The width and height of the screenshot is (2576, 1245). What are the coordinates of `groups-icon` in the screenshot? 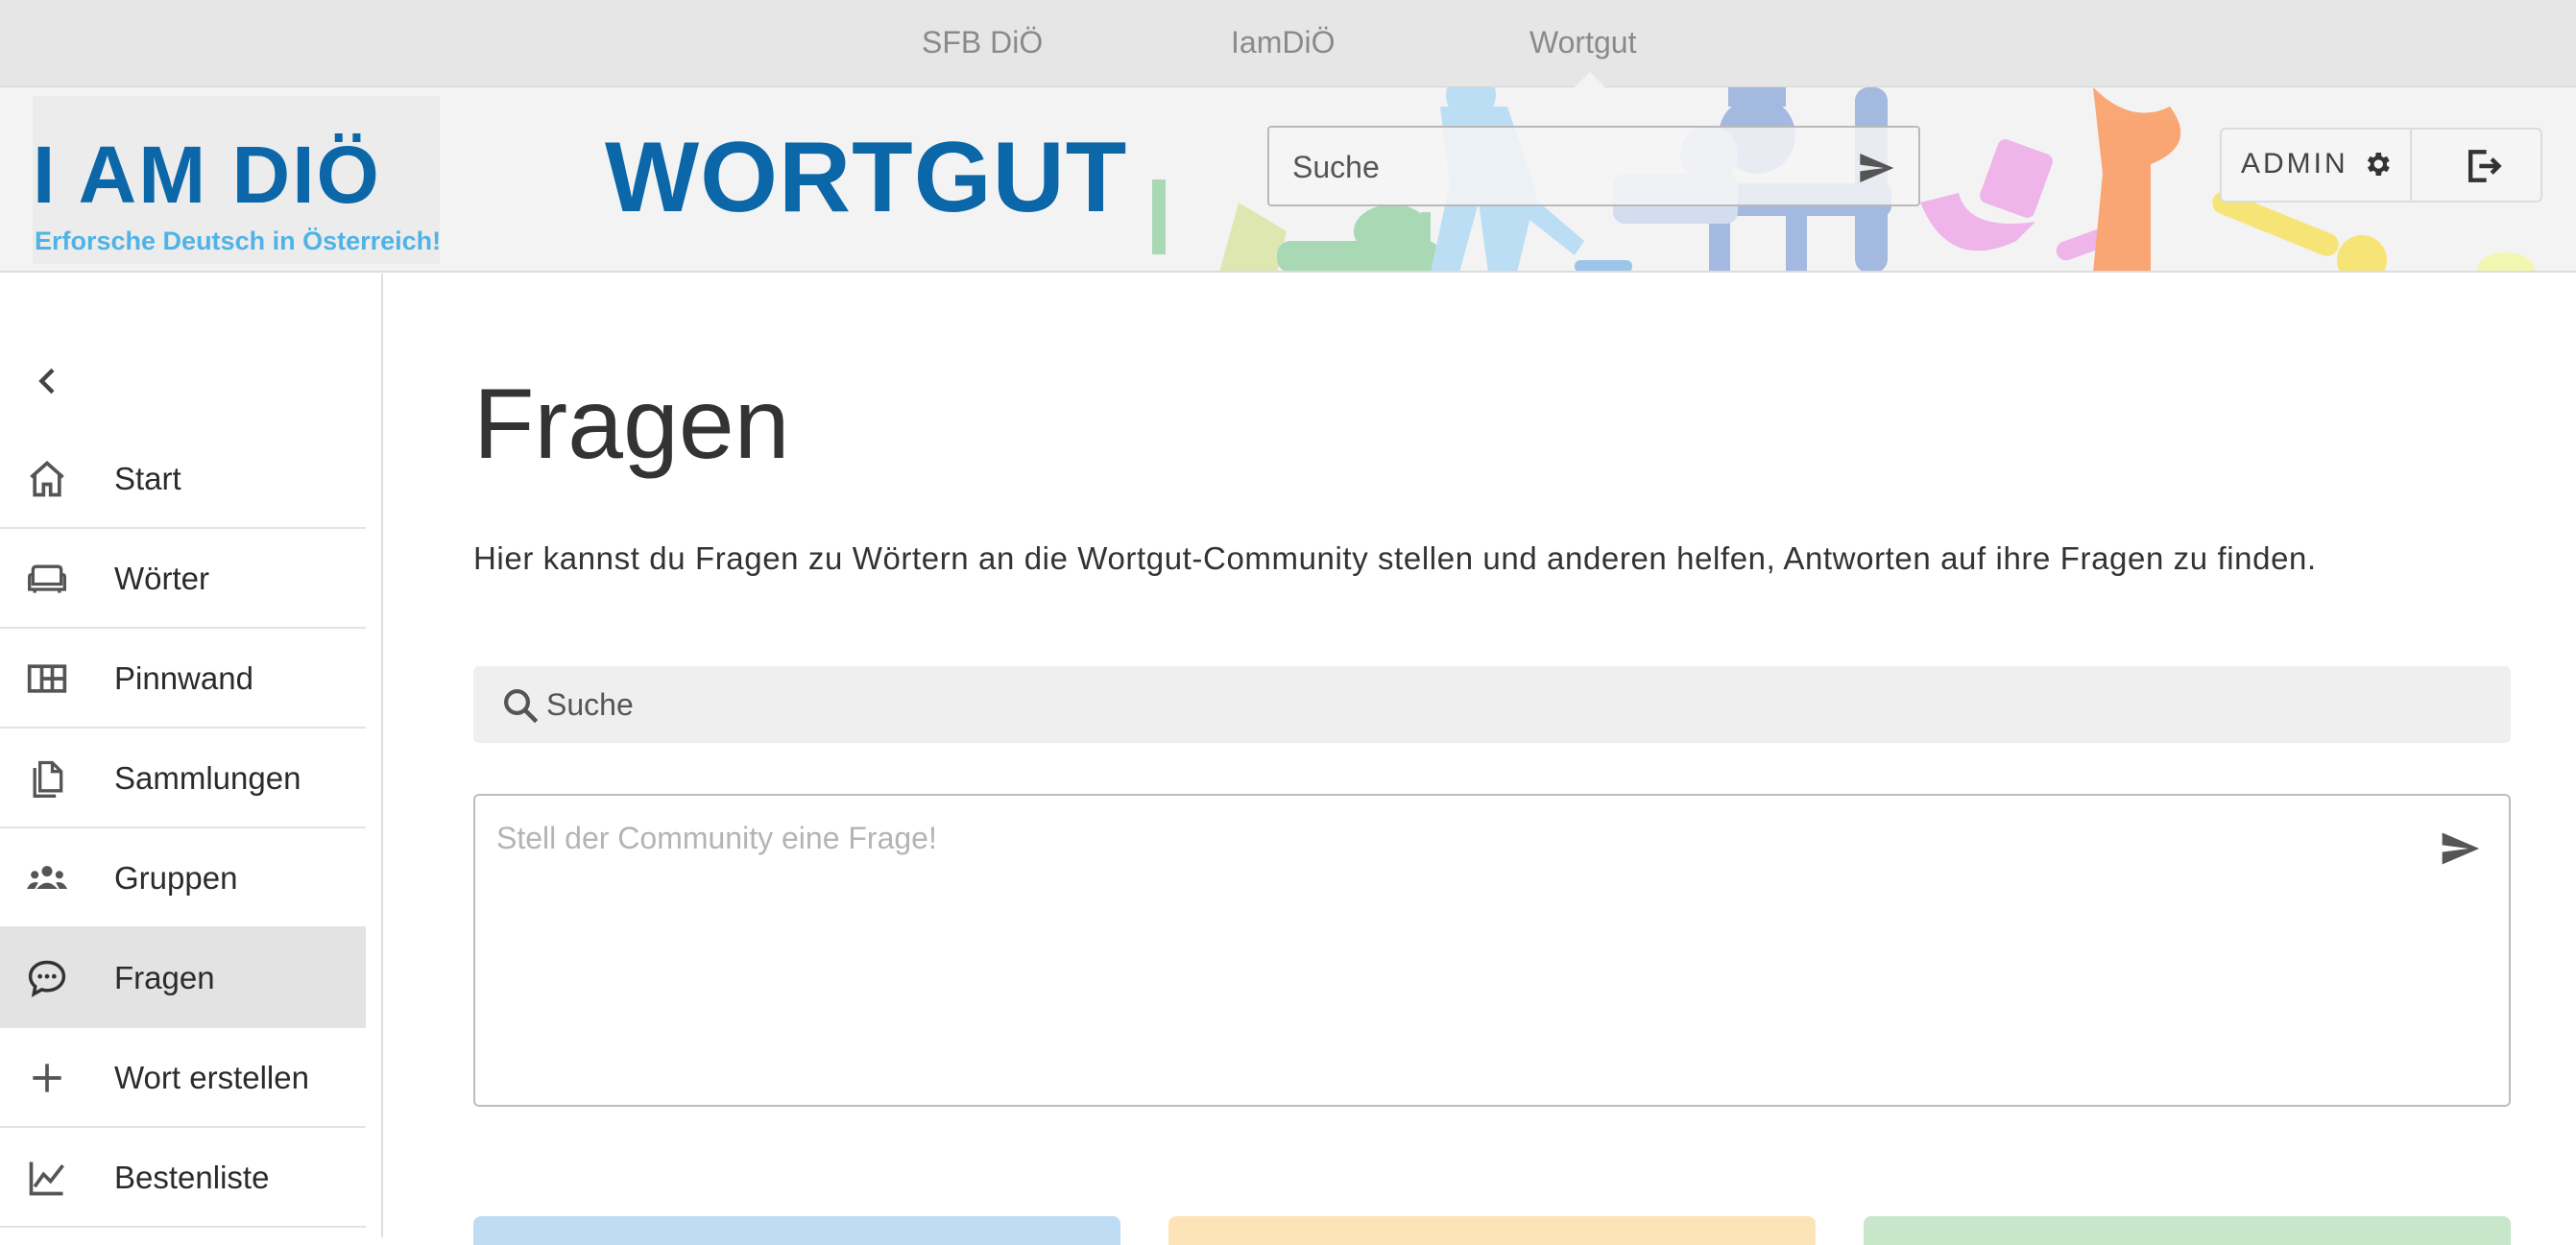 It's located at (47, 878).